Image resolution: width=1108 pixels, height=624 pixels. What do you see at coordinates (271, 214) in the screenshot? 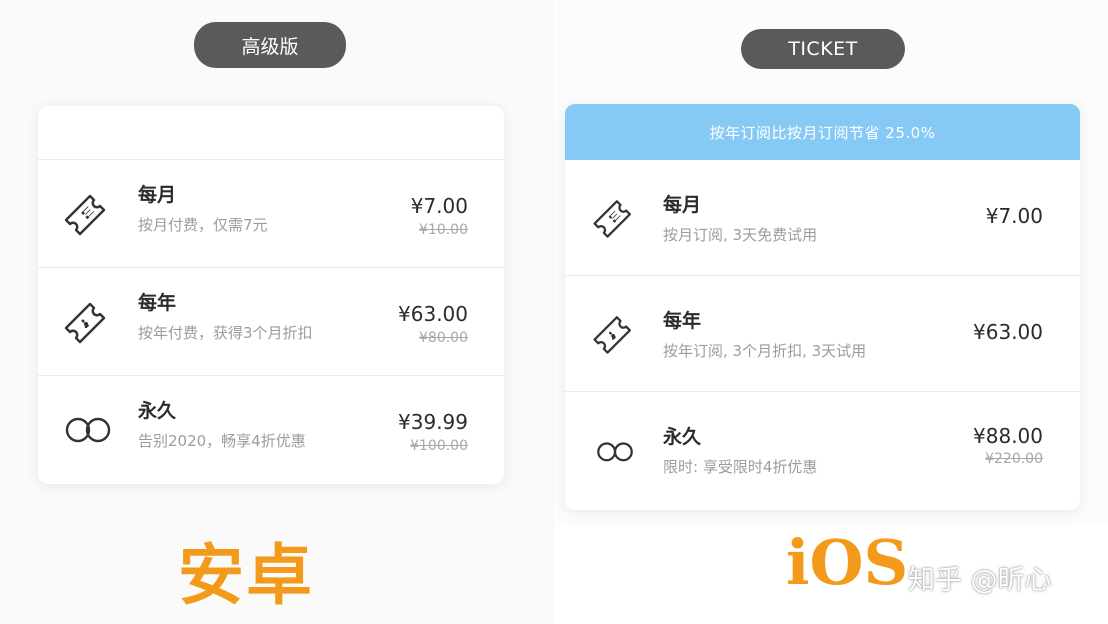
I see `plan-row-monthly: 三 每月 按月付费，仅需7元 ¥7.00 ¥10.00` at bounding box center [271, 214].